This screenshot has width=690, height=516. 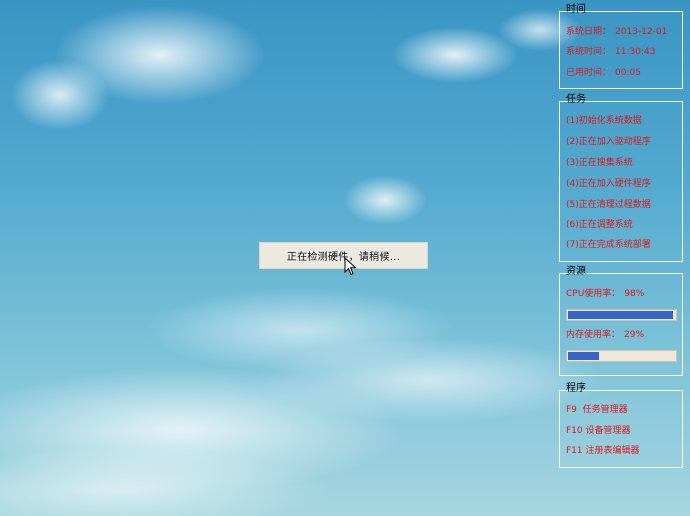 I want to click on programs-panel: 程序 F9 任务管理器 F10 设备管理器 F11 注册表编辑器, so click(x=621, y=425).